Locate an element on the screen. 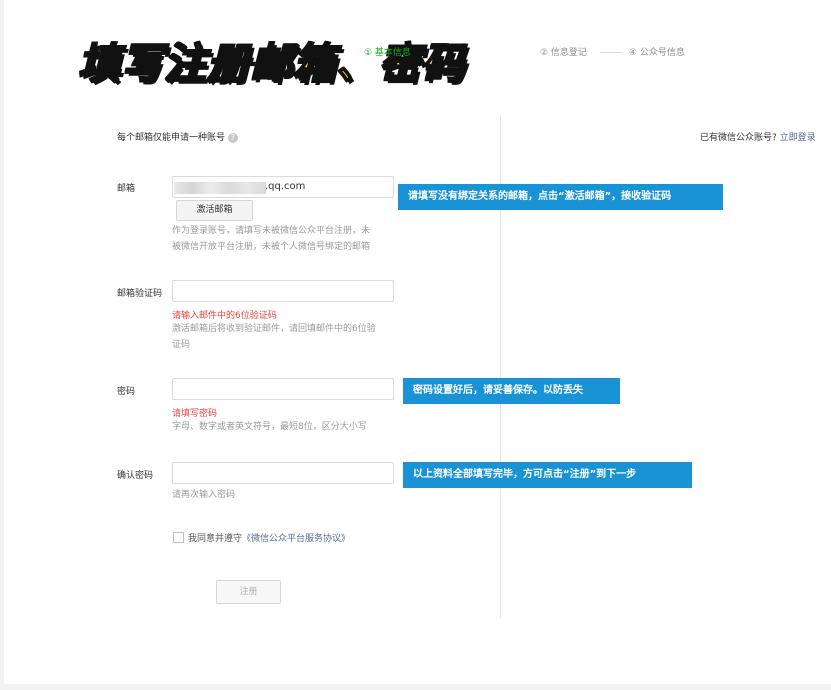  login-link: 立即登录 is located at coordinates (798, 138).